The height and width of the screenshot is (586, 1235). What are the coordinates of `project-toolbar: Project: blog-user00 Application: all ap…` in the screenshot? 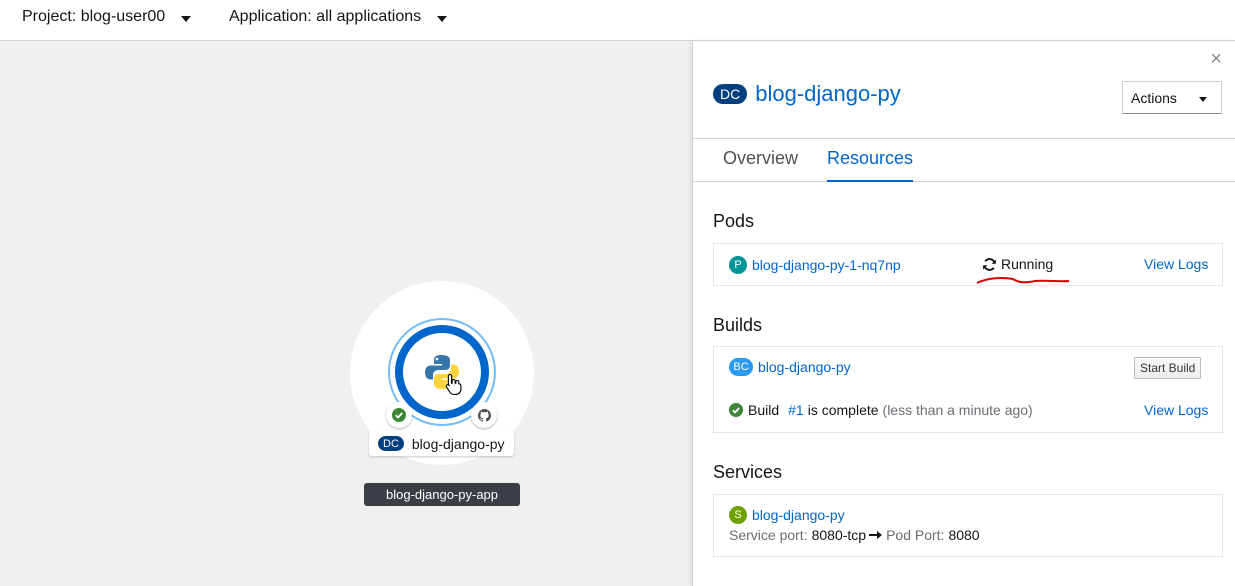 It's located at (617, 20).